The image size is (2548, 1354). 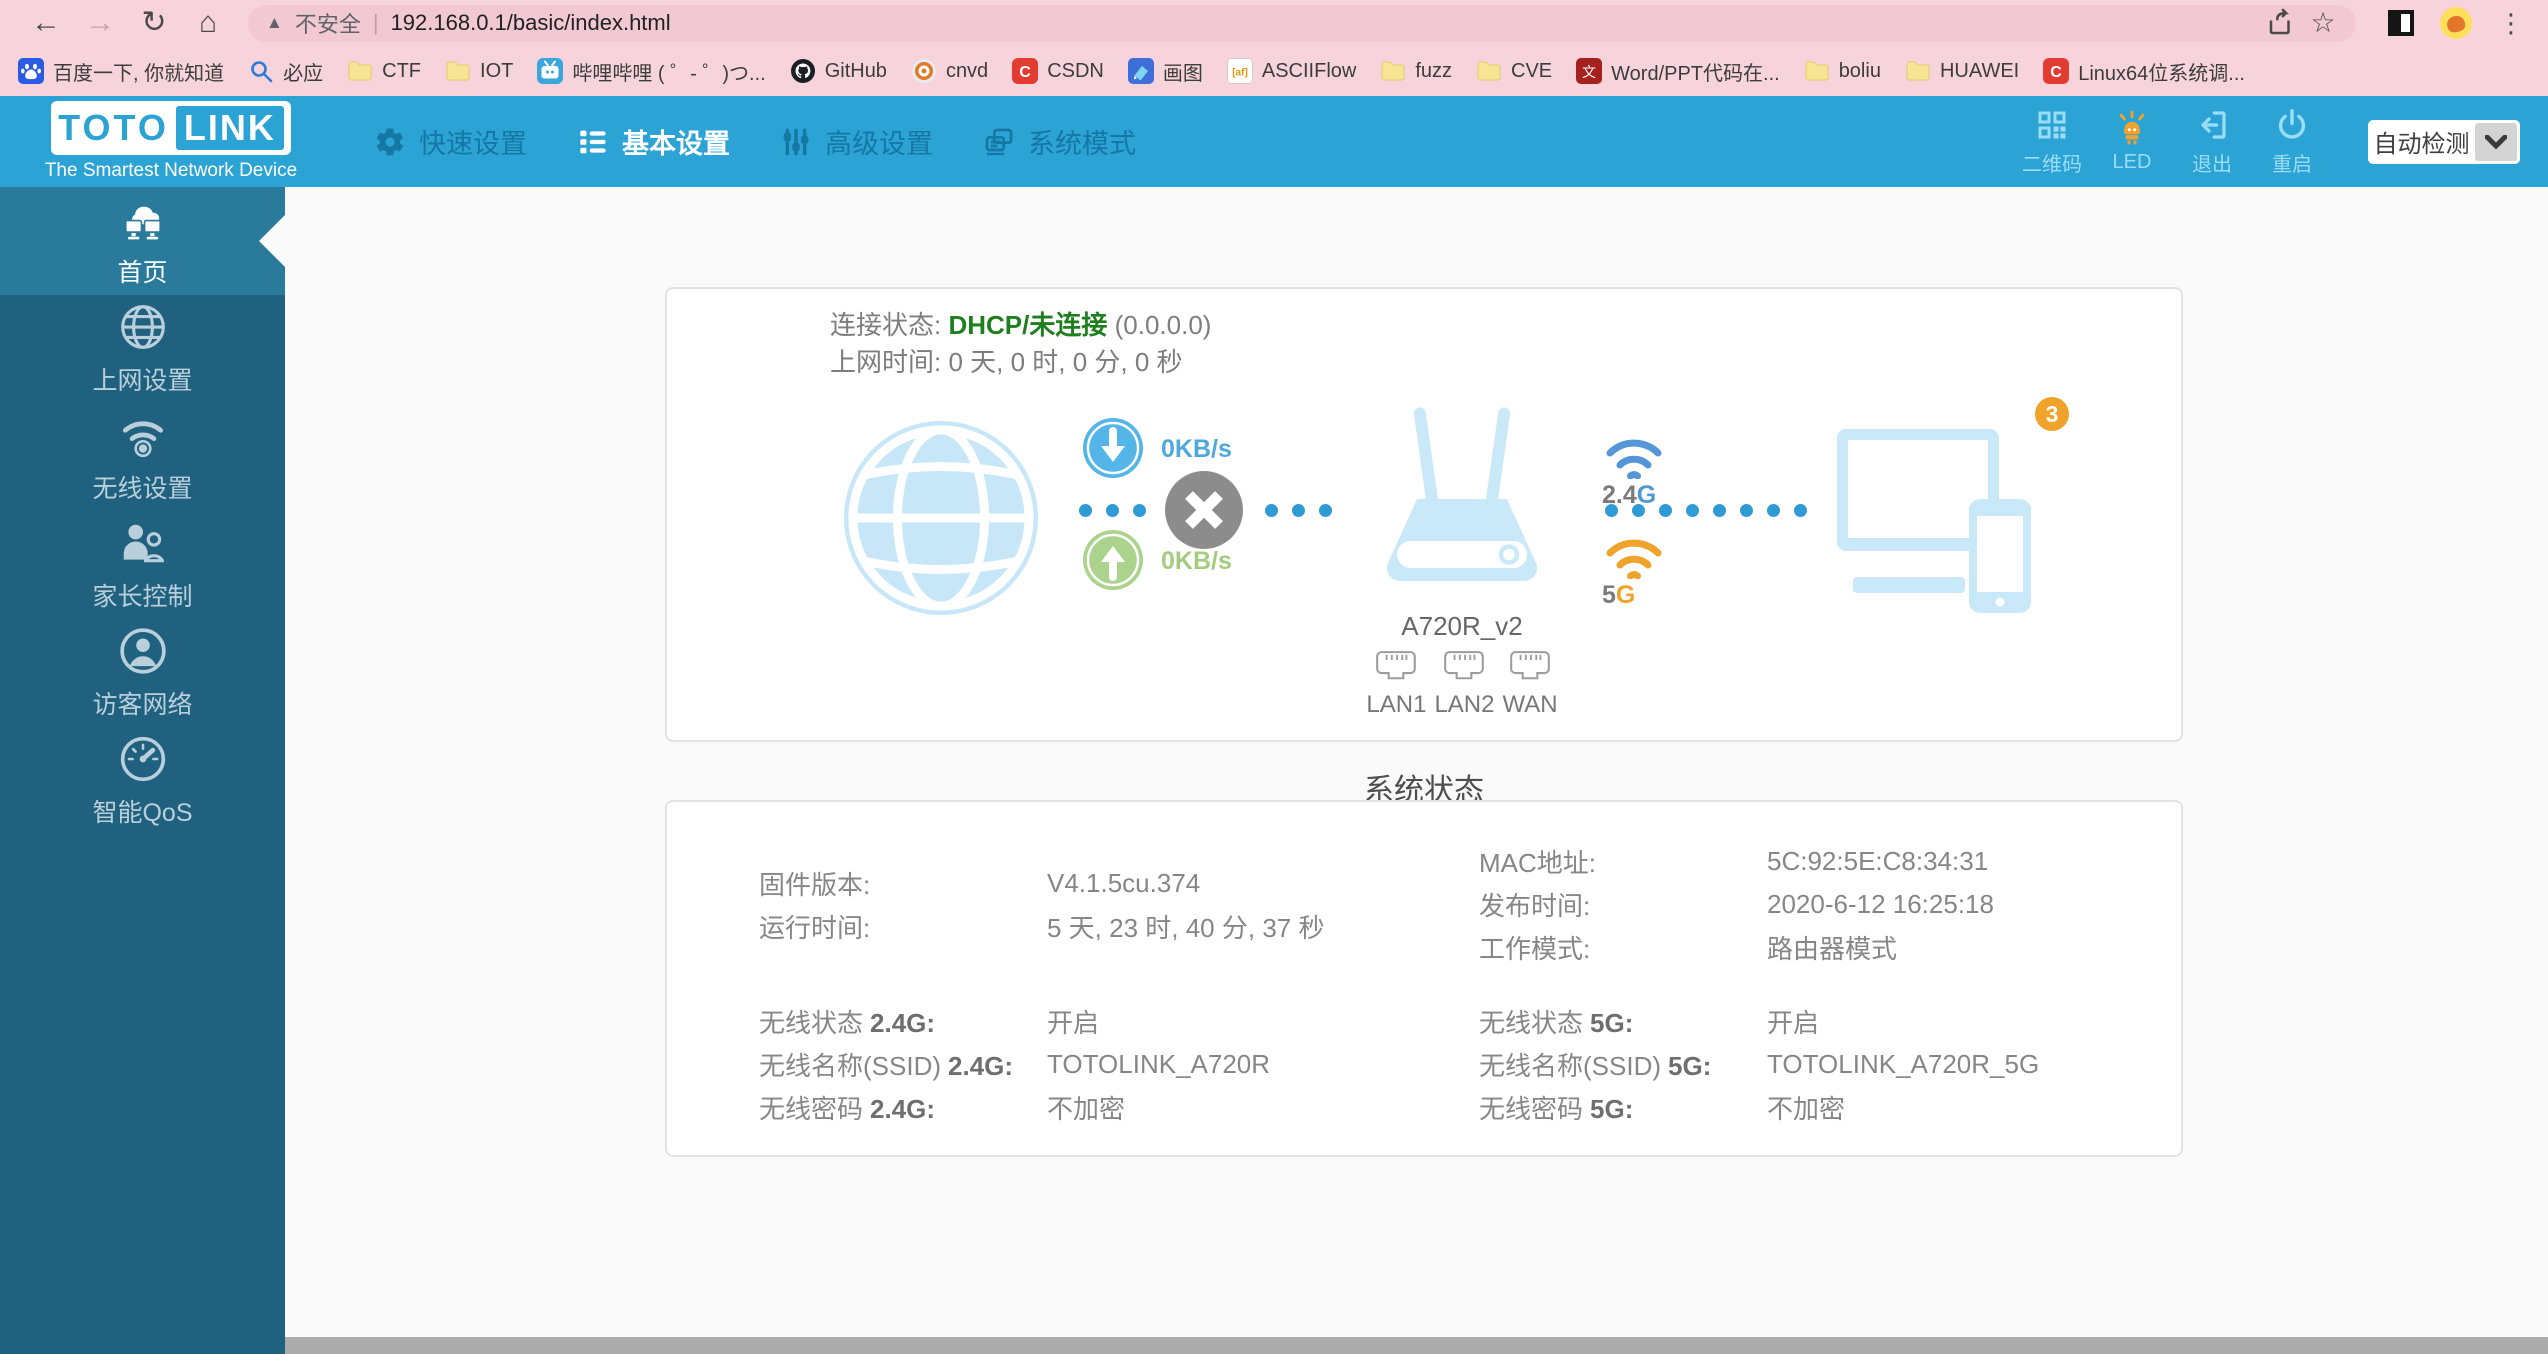 What do you see at coordinates (1014, 1021) in the screenshot?
I see `wireless-row: 无线状态 2.4G: 开启` at bounding box center [1014, 1021].